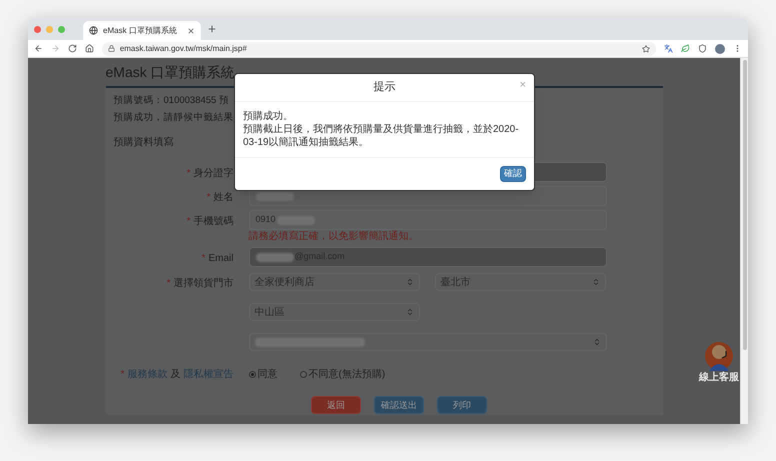 The image size is (776, 461). I want to click on terms-link: 隱私權宣告, so click(209, 374).